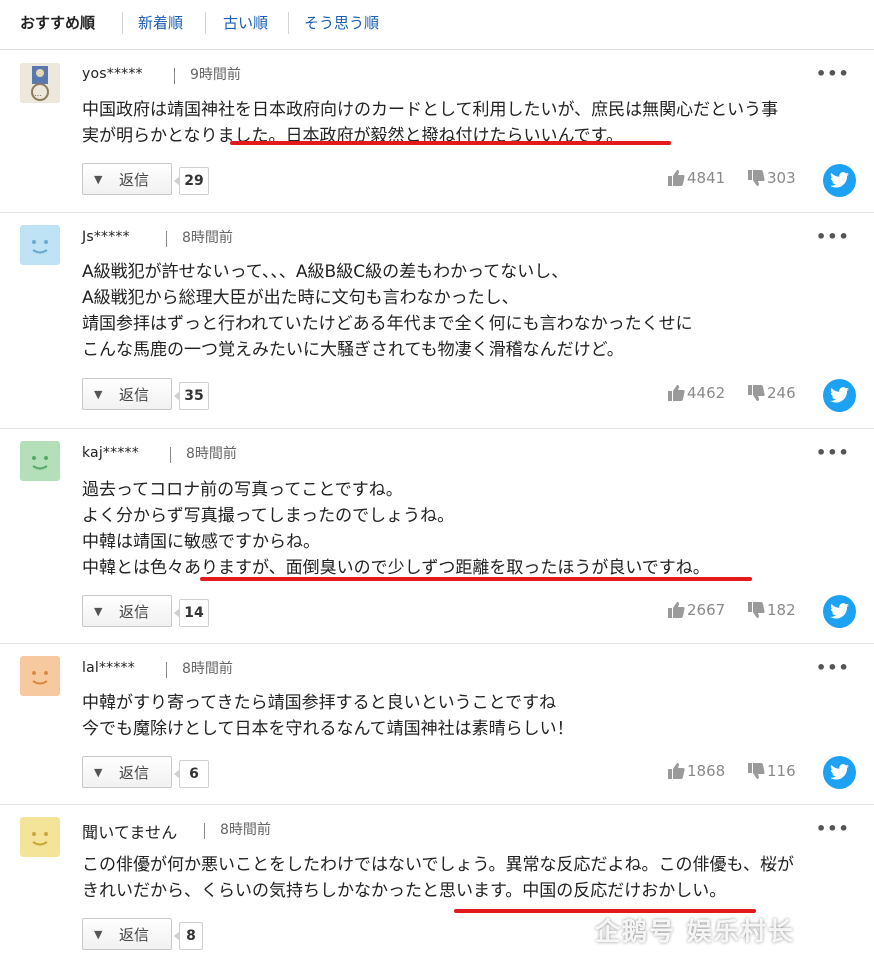 Image resolution: width=874 pixels, height=963 pixels. I want to click on reply-count: 35, so click(191, 396).